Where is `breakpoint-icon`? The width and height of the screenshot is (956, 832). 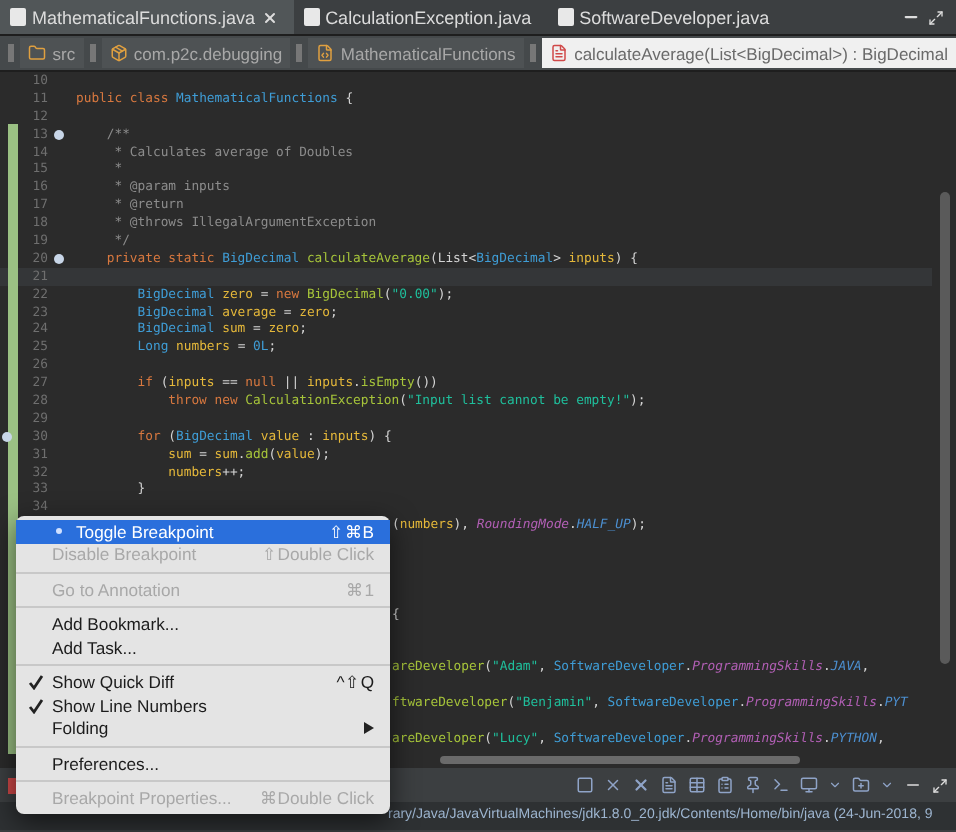 breakpoint-icon is located at coordinates (59, 531).